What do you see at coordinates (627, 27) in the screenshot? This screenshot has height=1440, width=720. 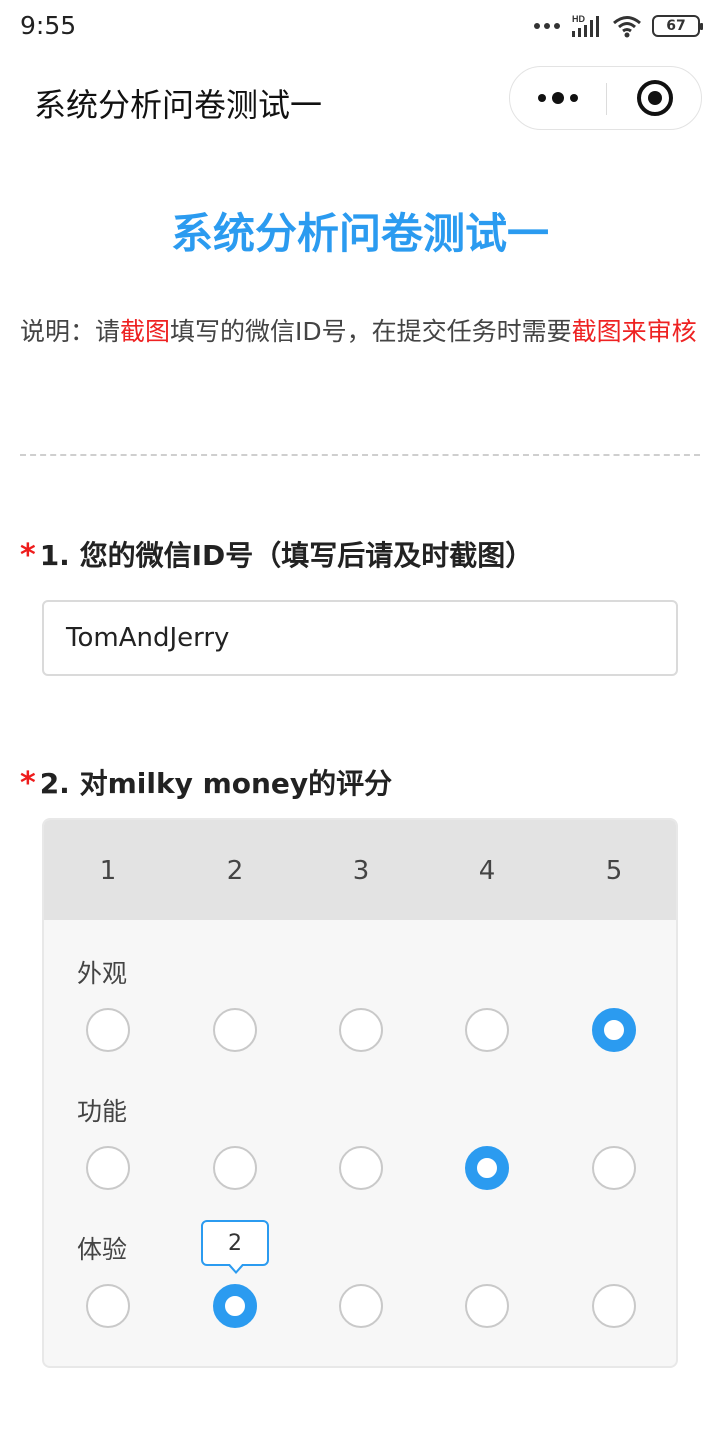 I see `wifi-icon` at bounding box center [627, 27].